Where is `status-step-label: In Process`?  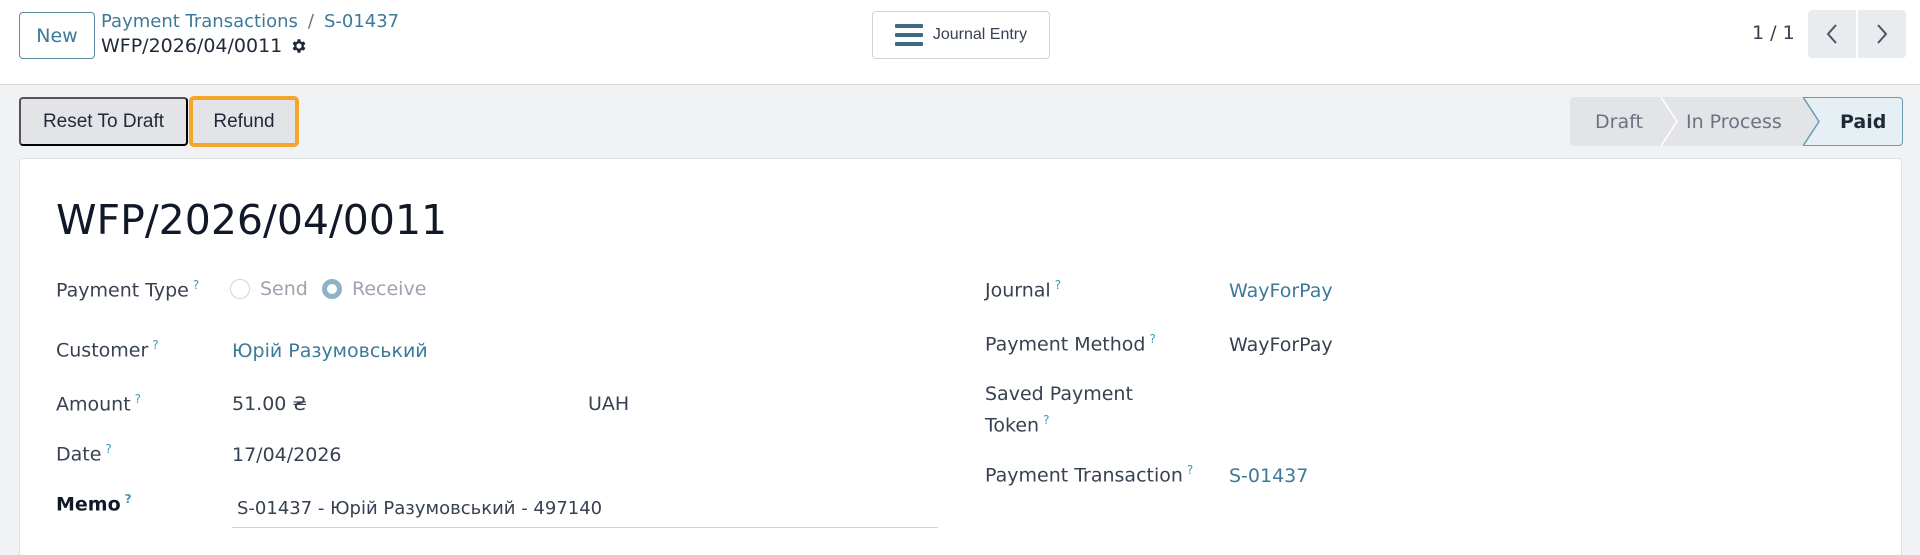 status-step-label: In Process is located at coordinates (1734, 121).